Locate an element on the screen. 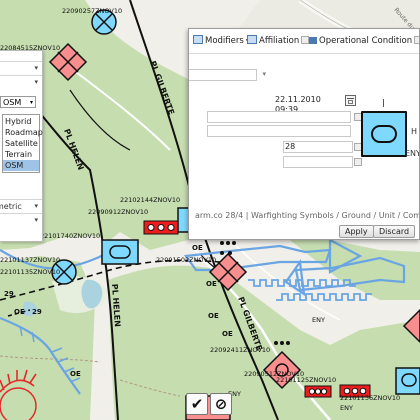  armor-oval-icon is located at coordinates (384, 134).